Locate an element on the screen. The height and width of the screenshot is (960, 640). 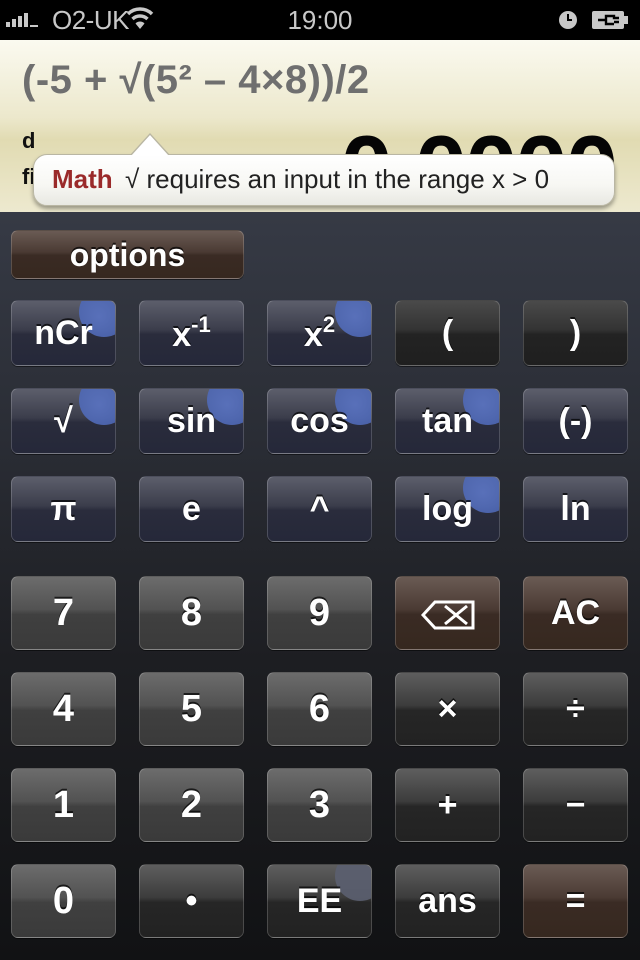
key-label: (-) is located at coordinates (575, 421).